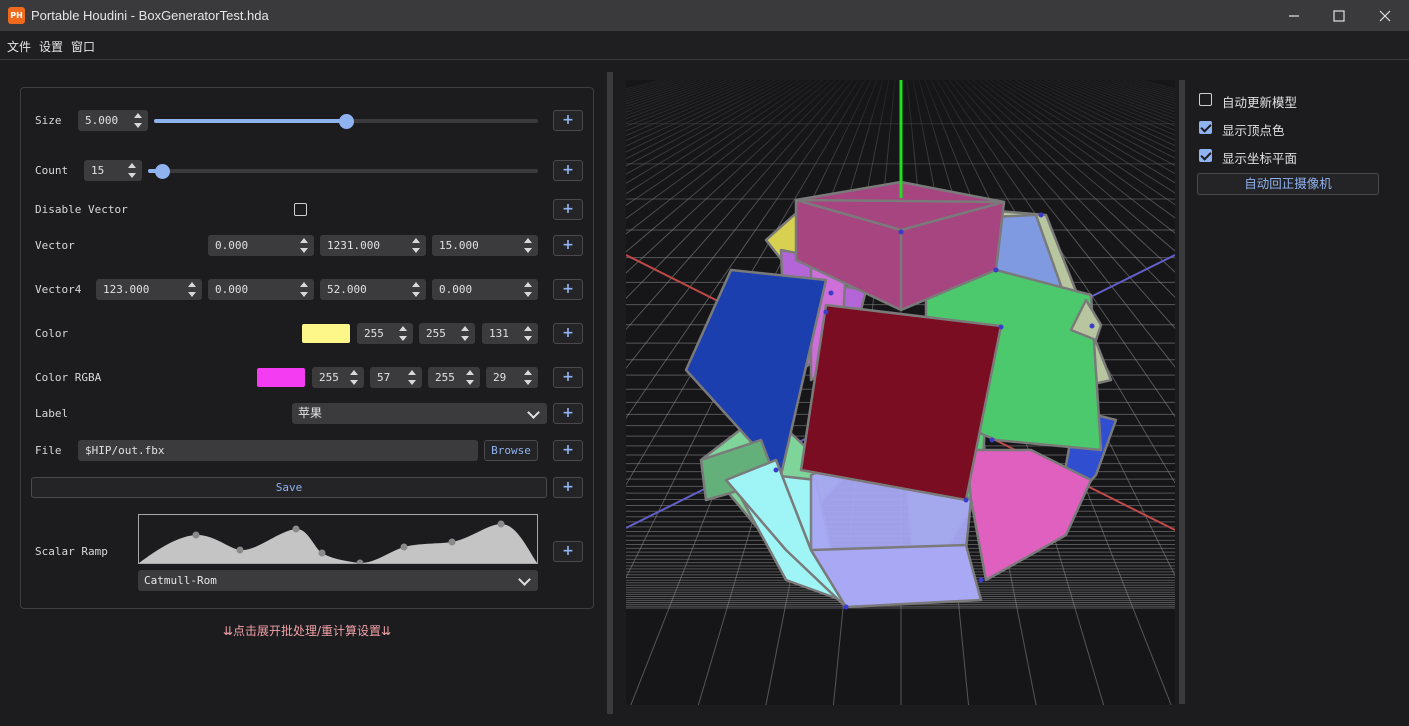 Image resolution: width=1409 pixels, height=726 pixels. I want to click on vector-x-spinbox: 0.000, so click(261, 245).